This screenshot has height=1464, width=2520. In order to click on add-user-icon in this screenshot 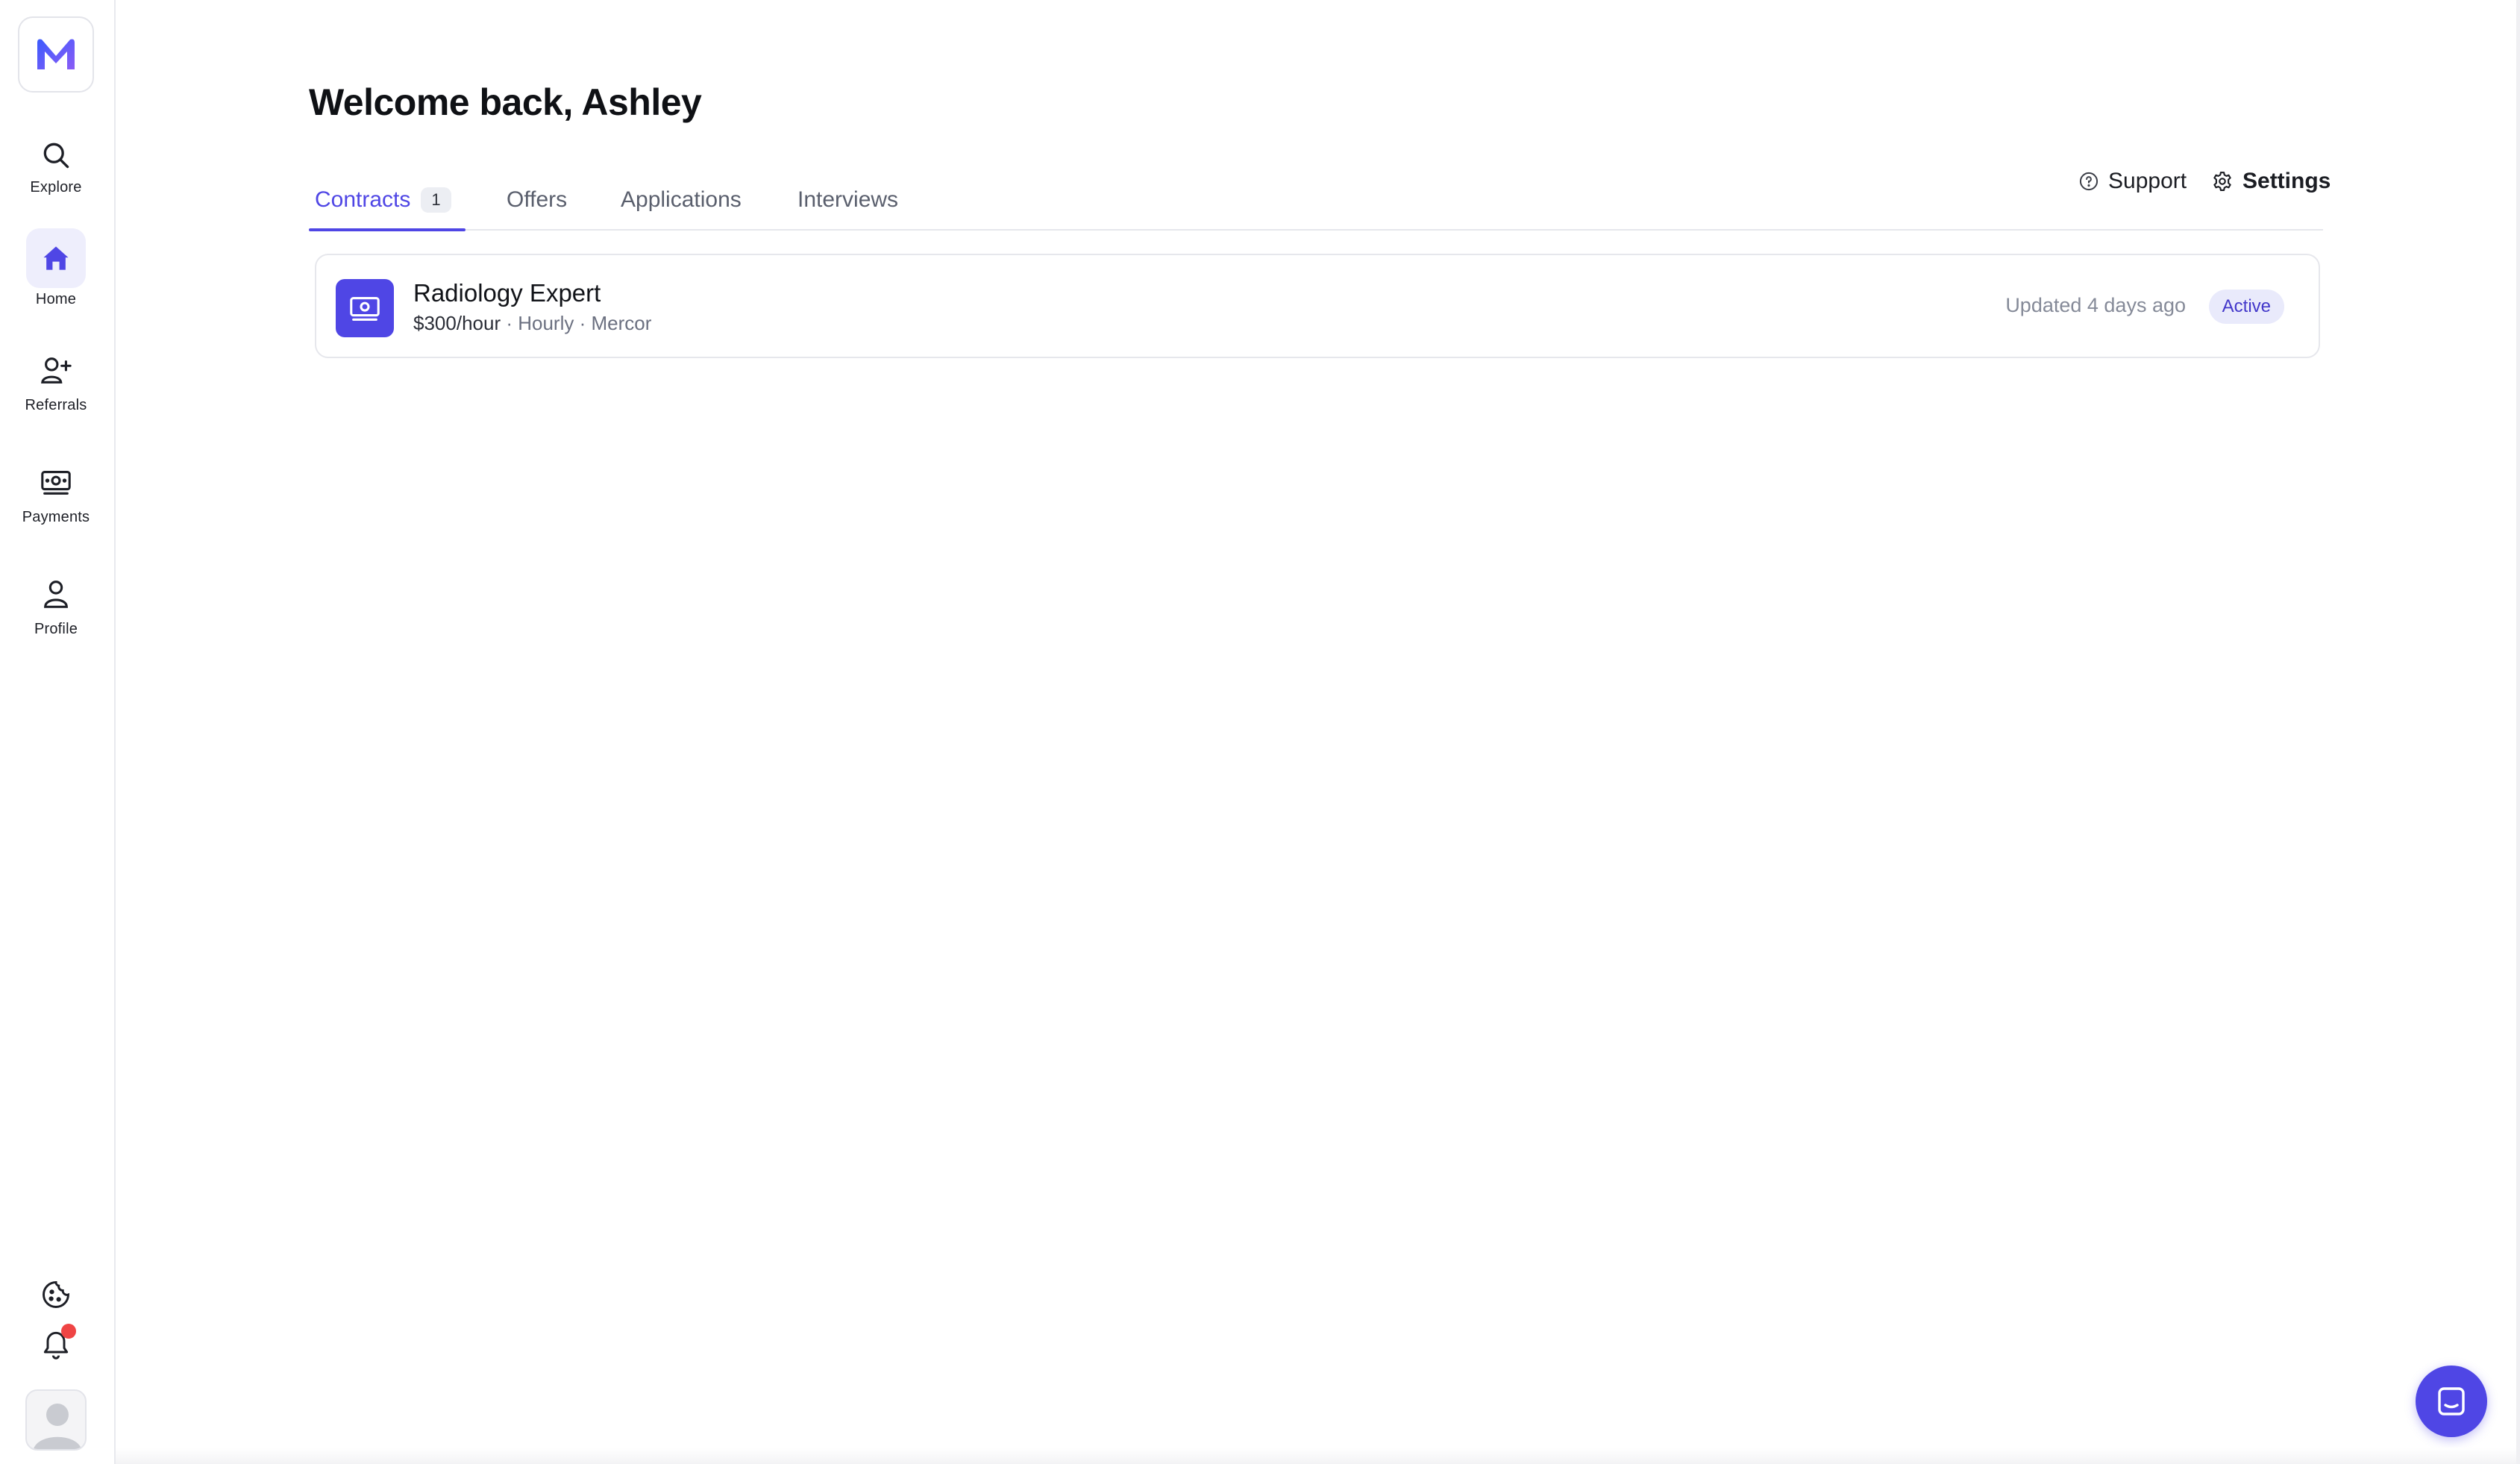, I will do `click(56, 370)`.